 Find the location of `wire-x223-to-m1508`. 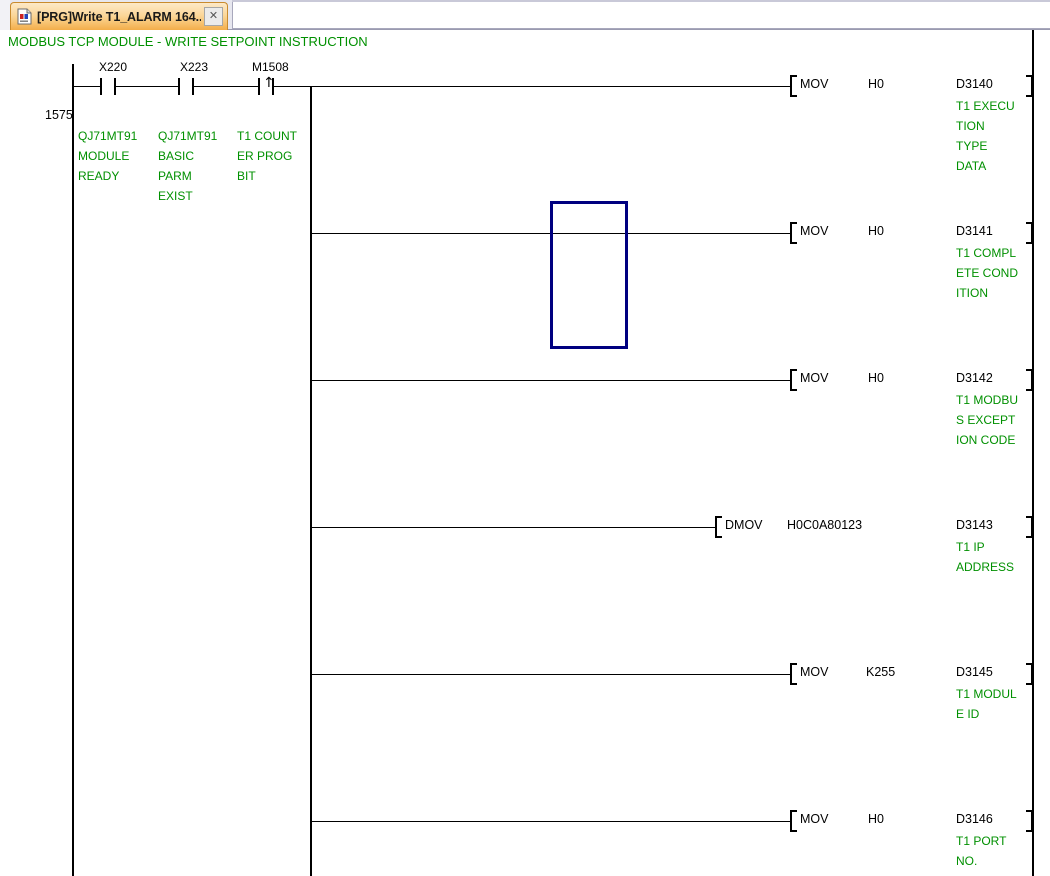

wire-x223-to-m1508 is located at coordinates (226, 86).